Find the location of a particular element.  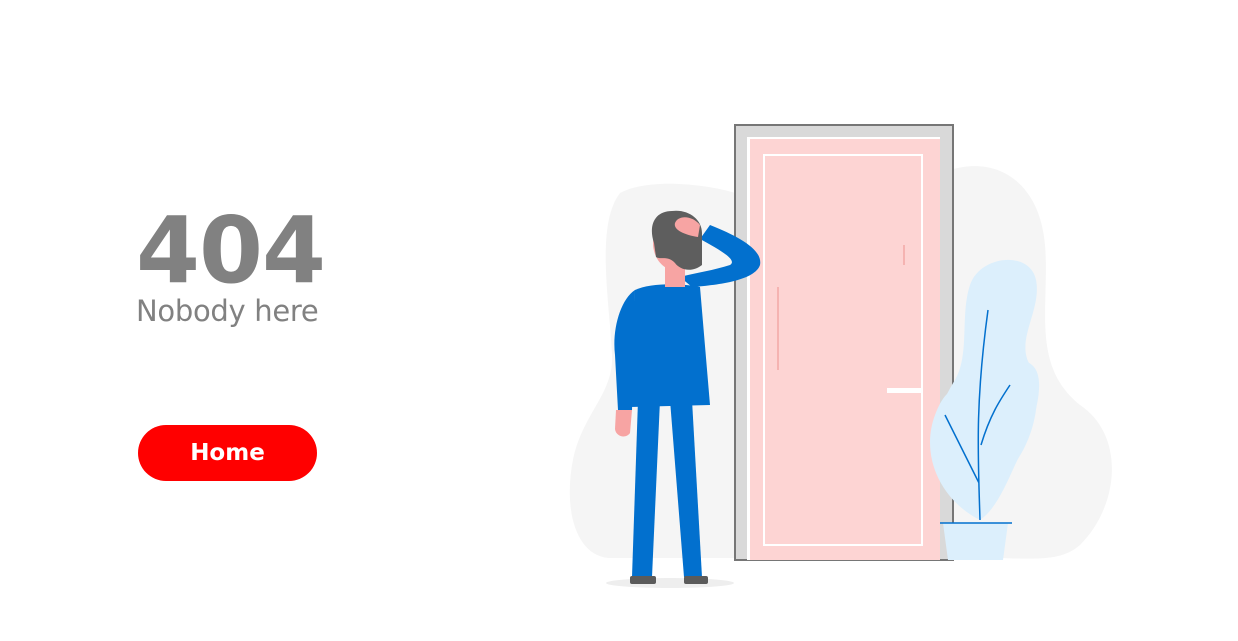

man-shoe-right is located at coordinates (696, 580).